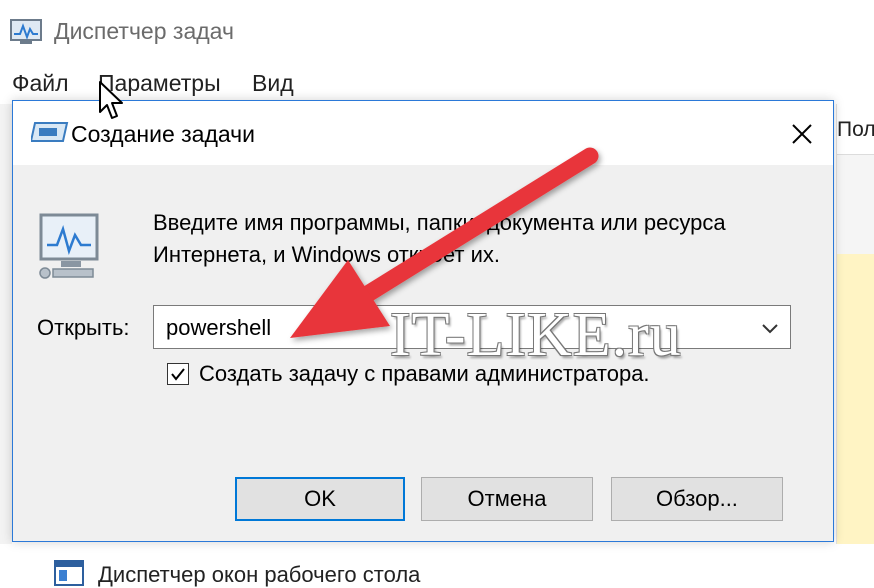  I want to click on task-manager-right-column: Пол, so click(855, 324).